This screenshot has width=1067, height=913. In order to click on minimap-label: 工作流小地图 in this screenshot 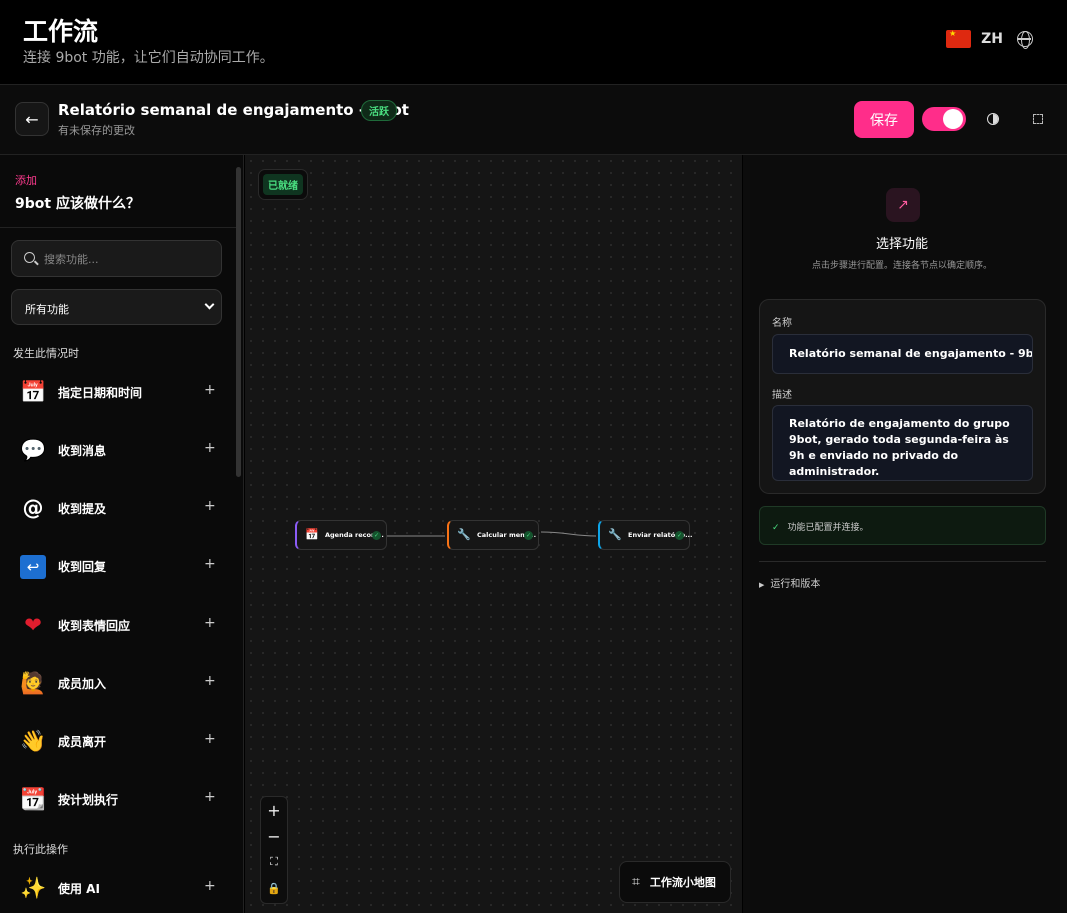, I will do `click(682, 882)`.